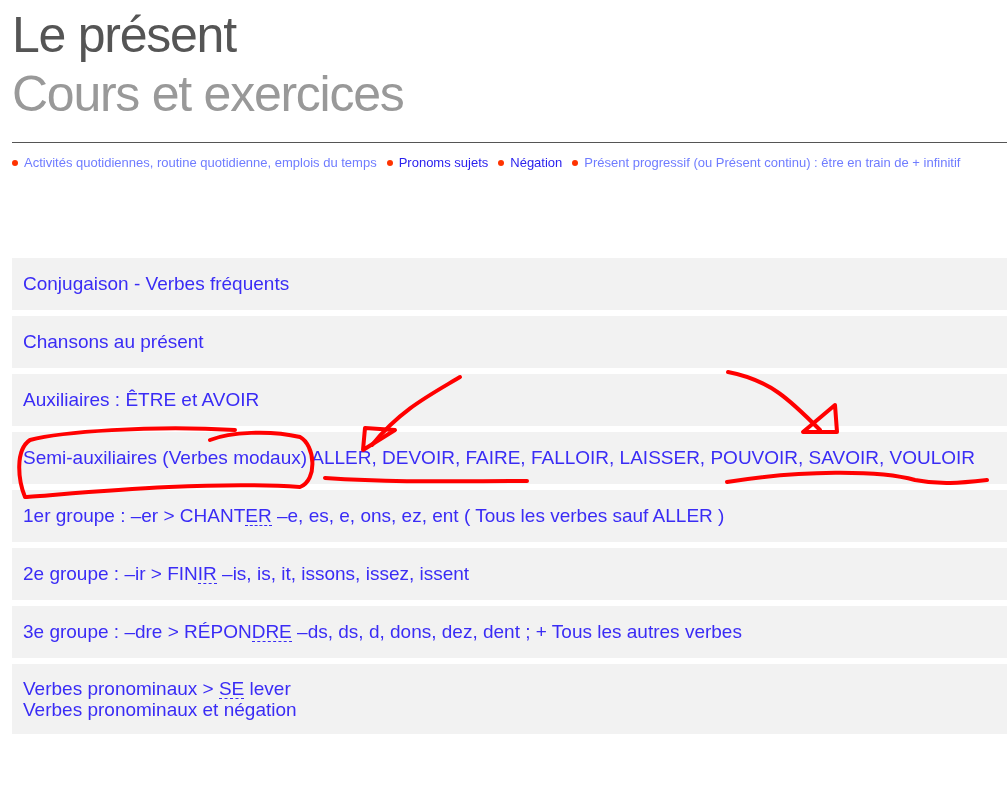  Describe the element at coordinates (246, 573) in the screenshot. I see `topic-link: 2e groupe : –ir > FINIR –is, is, it, issons, issez, issent` at that location.